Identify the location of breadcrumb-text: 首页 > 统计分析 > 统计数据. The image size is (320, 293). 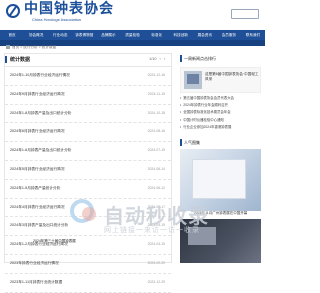
(34, 47).